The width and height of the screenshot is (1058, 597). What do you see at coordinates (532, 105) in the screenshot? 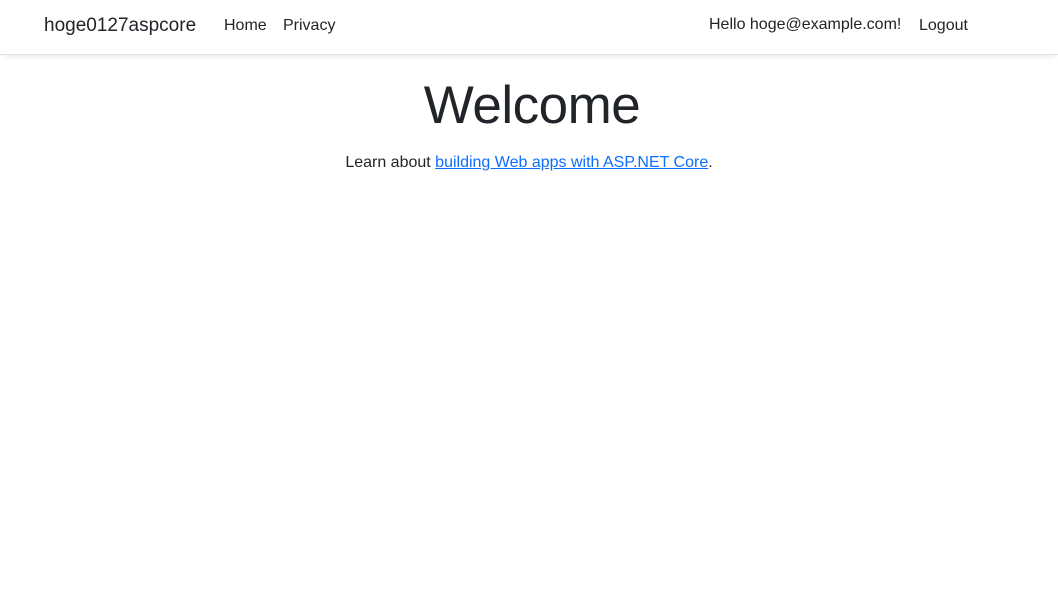
I see `page-title: Welcome` at bounding box center [532, 105].